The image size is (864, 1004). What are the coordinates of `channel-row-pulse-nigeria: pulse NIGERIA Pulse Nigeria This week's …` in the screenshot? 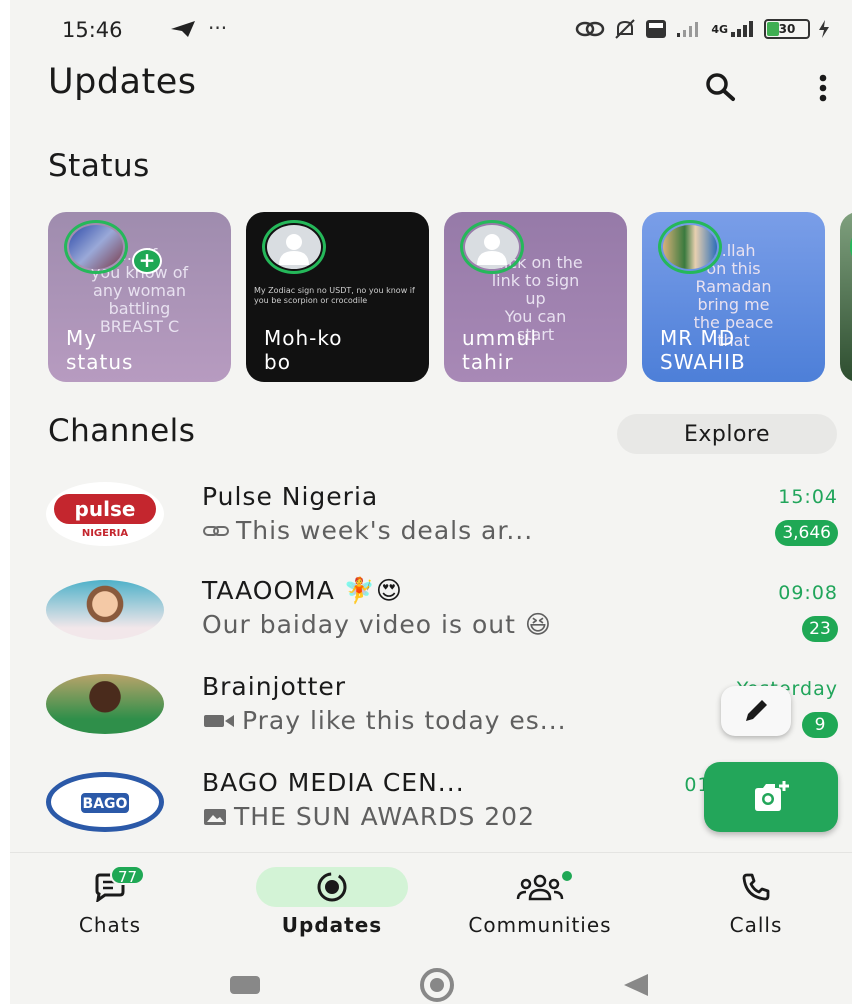 It's located at (431, 523).